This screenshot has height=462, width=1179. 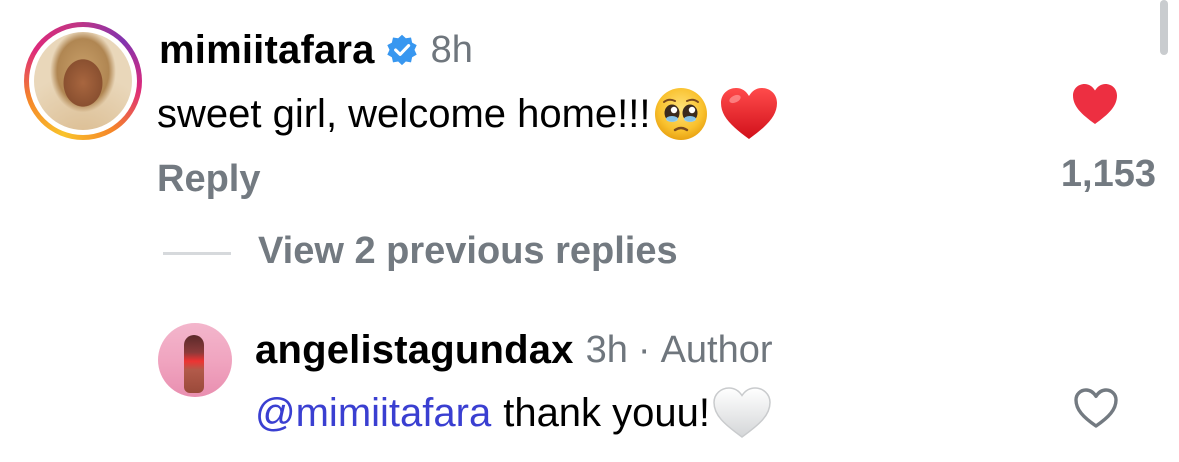 I want to click on reply-header: angelistagundax 3h · Author, so click(x=514, y=350).